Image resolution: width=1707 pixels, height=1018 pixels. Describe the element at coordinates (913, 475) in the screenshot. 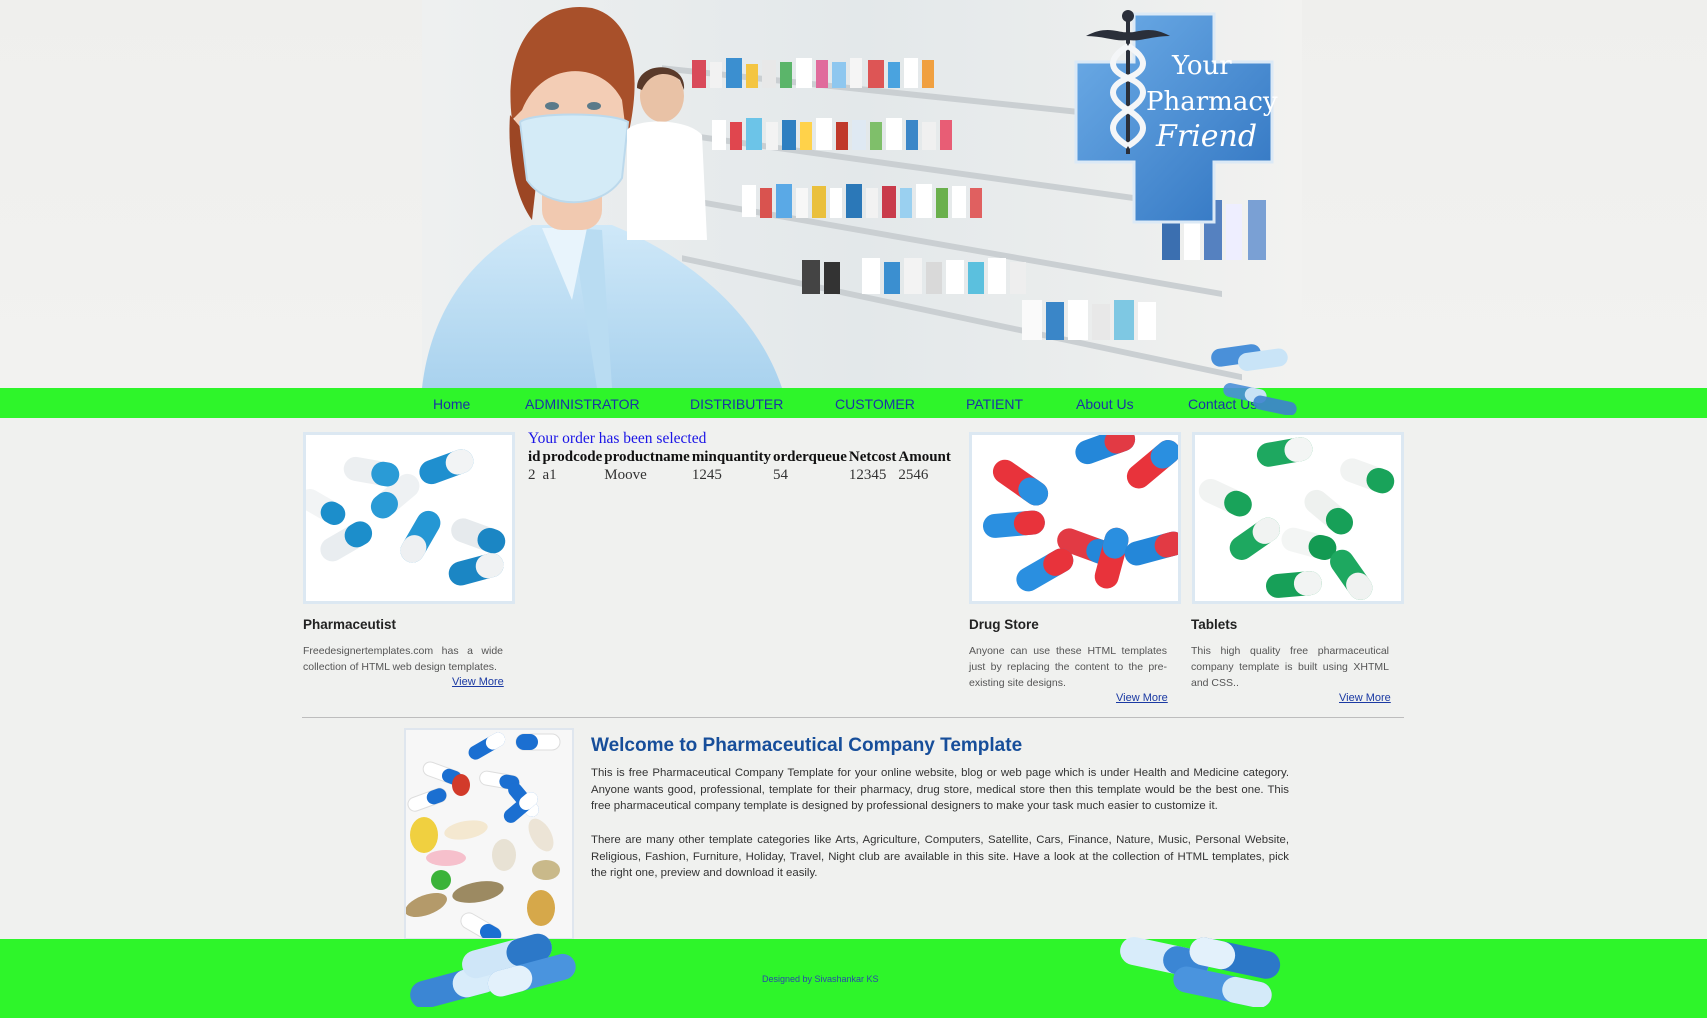

I see `cell-amount: 2546` at that location.